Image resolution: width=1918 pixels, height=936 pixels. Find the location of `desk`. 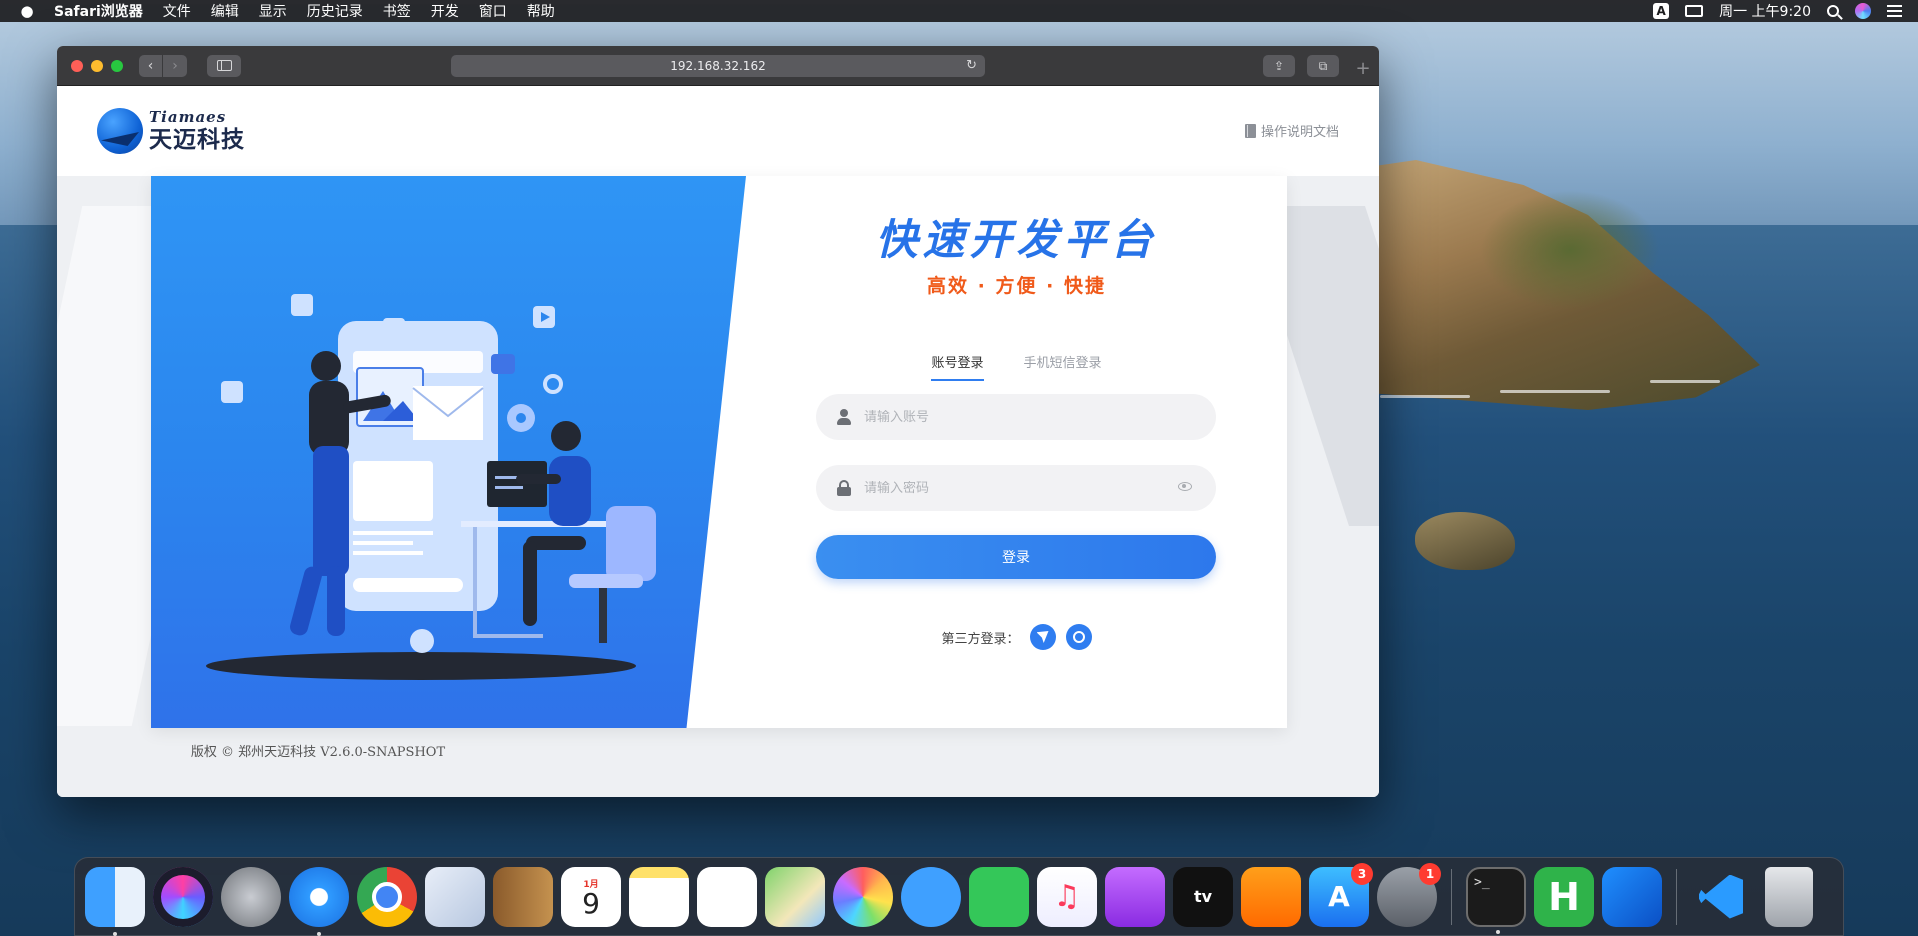

desk is located at coordinates (536, 524).